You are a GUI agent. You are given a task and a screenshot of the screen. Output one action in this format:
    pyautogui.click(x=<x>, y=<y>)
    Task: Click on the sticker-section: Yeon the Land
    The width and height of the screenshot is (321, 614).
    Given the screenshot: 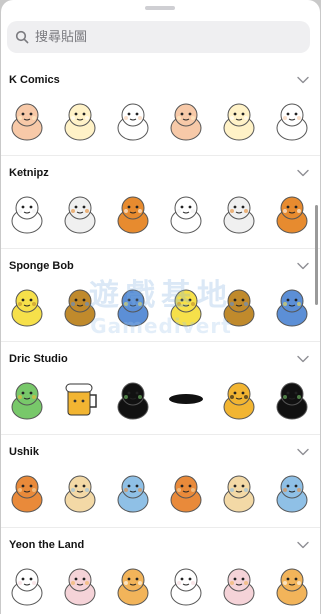 What is the action you would take?
    pyautogui.click(x=160, y=570)
    